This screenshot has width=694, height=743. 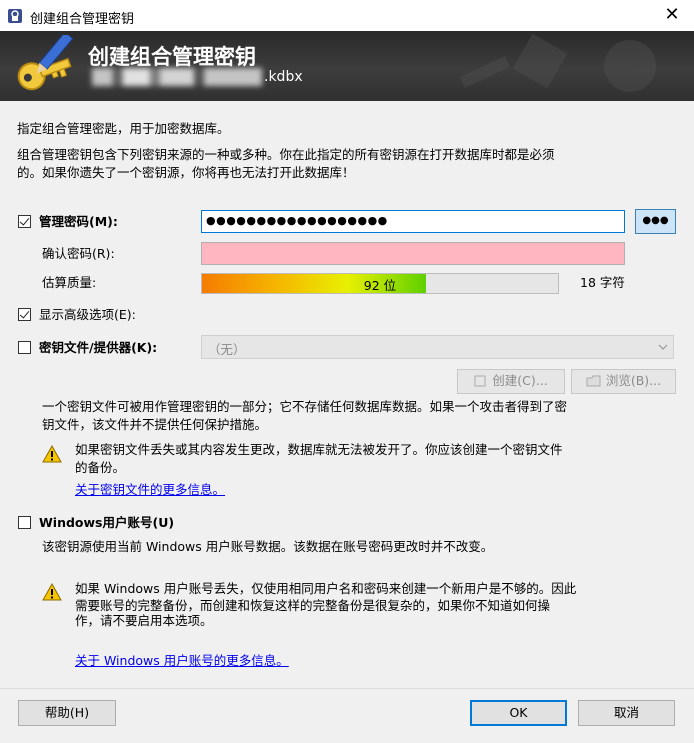 I want to click on banner-heading: 创建组合管理密钥, so click(x=172, y=57).